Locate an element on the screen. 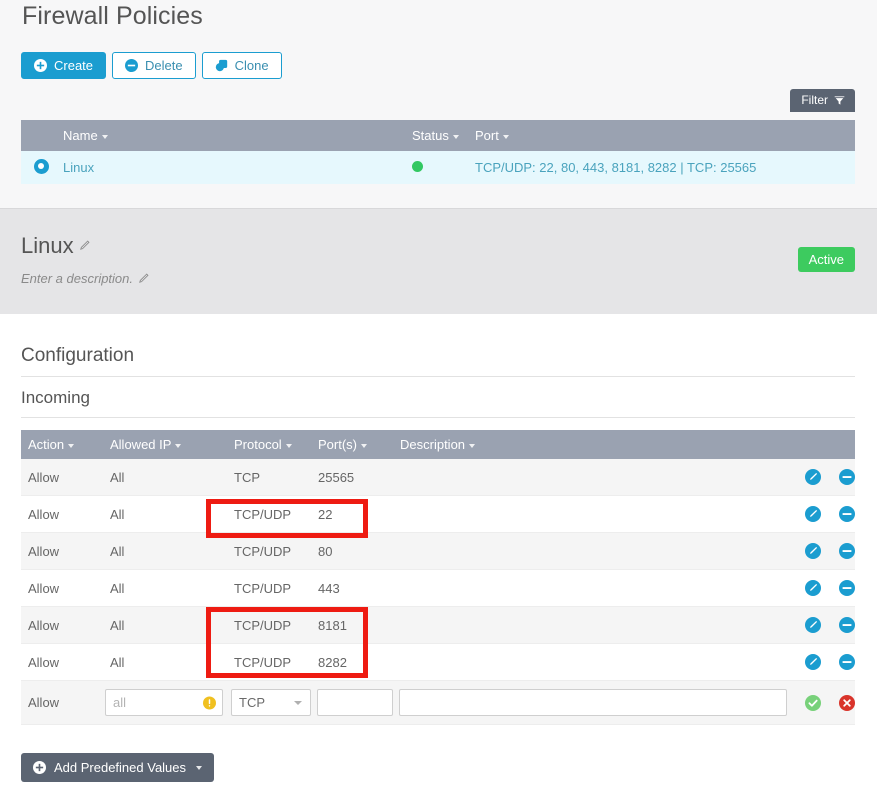 This screenshot has width=877, height=795. rule-ports: 8181 is located at coordinates (352, 625).